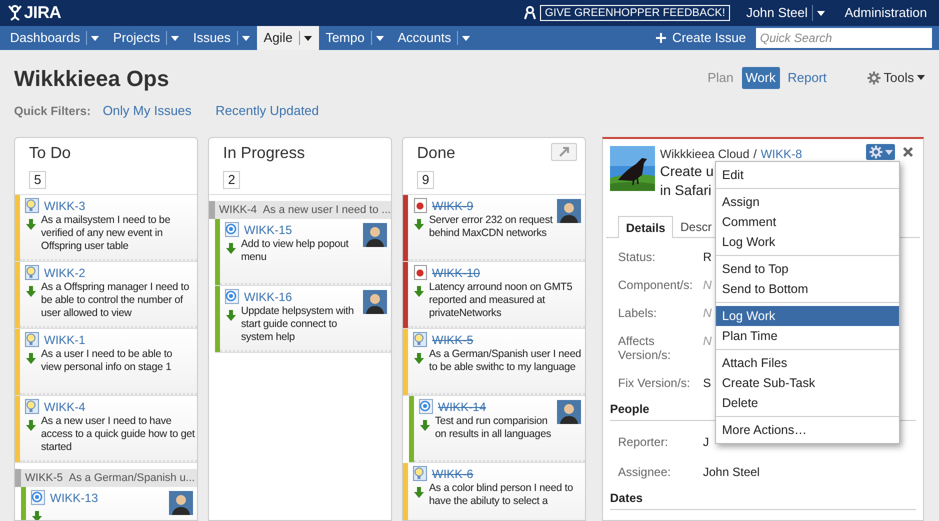 This screenshot has width=939, height=521. Describe the element at coordinates (807, 77) in the screenshot. I see `view-mode-button: Report` at that location.